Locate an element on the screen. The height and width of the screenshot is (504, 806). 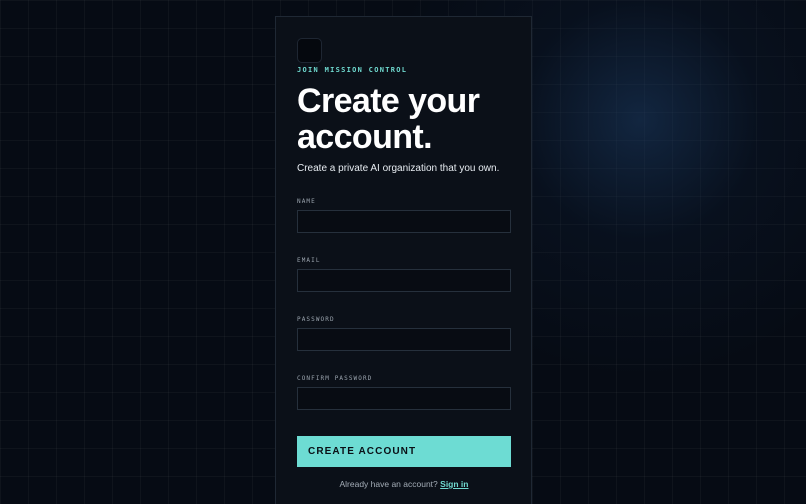
signin-row: Already have an account? Sign in is located at coordinates (404, 484).